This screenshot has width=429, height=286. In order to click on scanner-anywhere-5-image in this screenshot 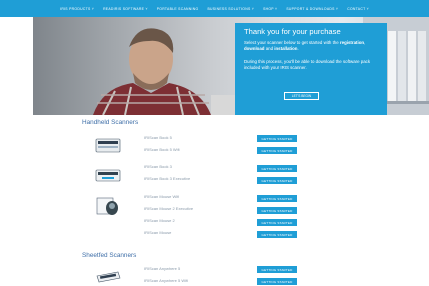, I will do `click(108, 276)`.